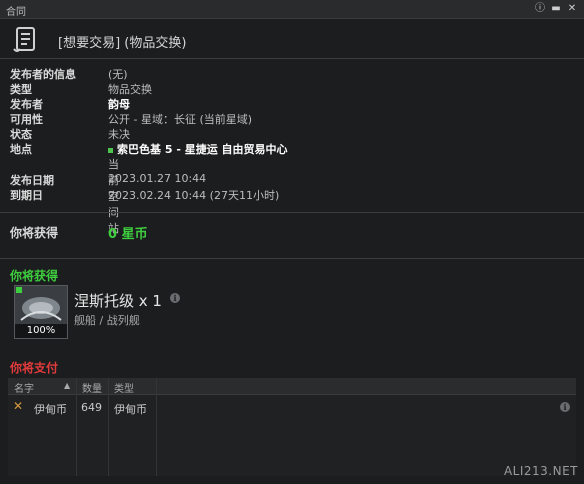  Describe the element at coordinates (124, 387) in the screenshot. I see `column-header-type: 类型` at that location.